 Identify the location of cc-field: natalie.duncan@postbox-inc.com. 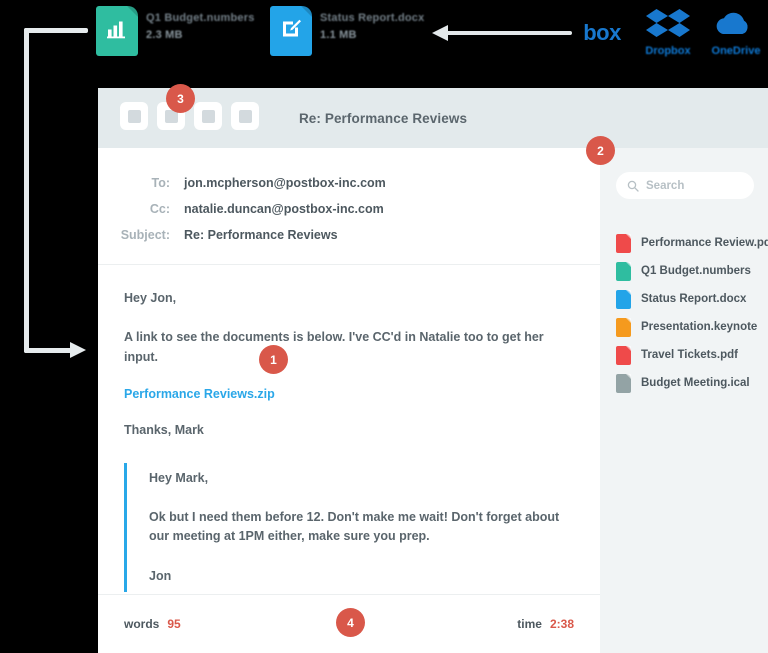
(284, 209).